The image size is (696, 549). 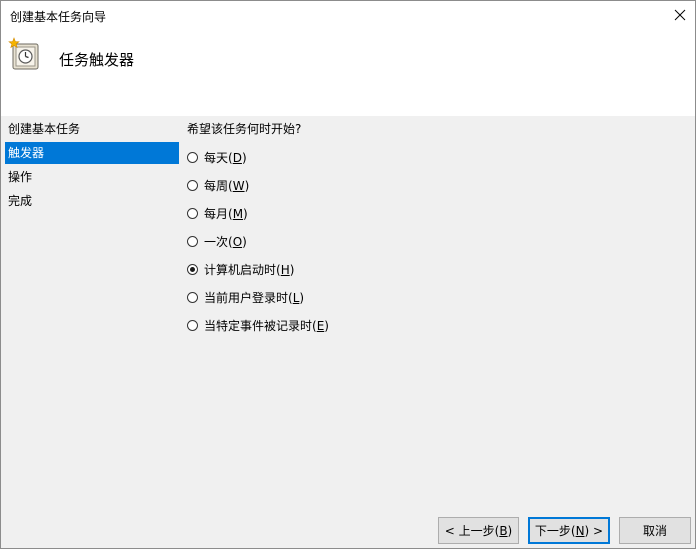 I want to click on radio-label: 当前用户登录时(L), so click(x=254, y=297).